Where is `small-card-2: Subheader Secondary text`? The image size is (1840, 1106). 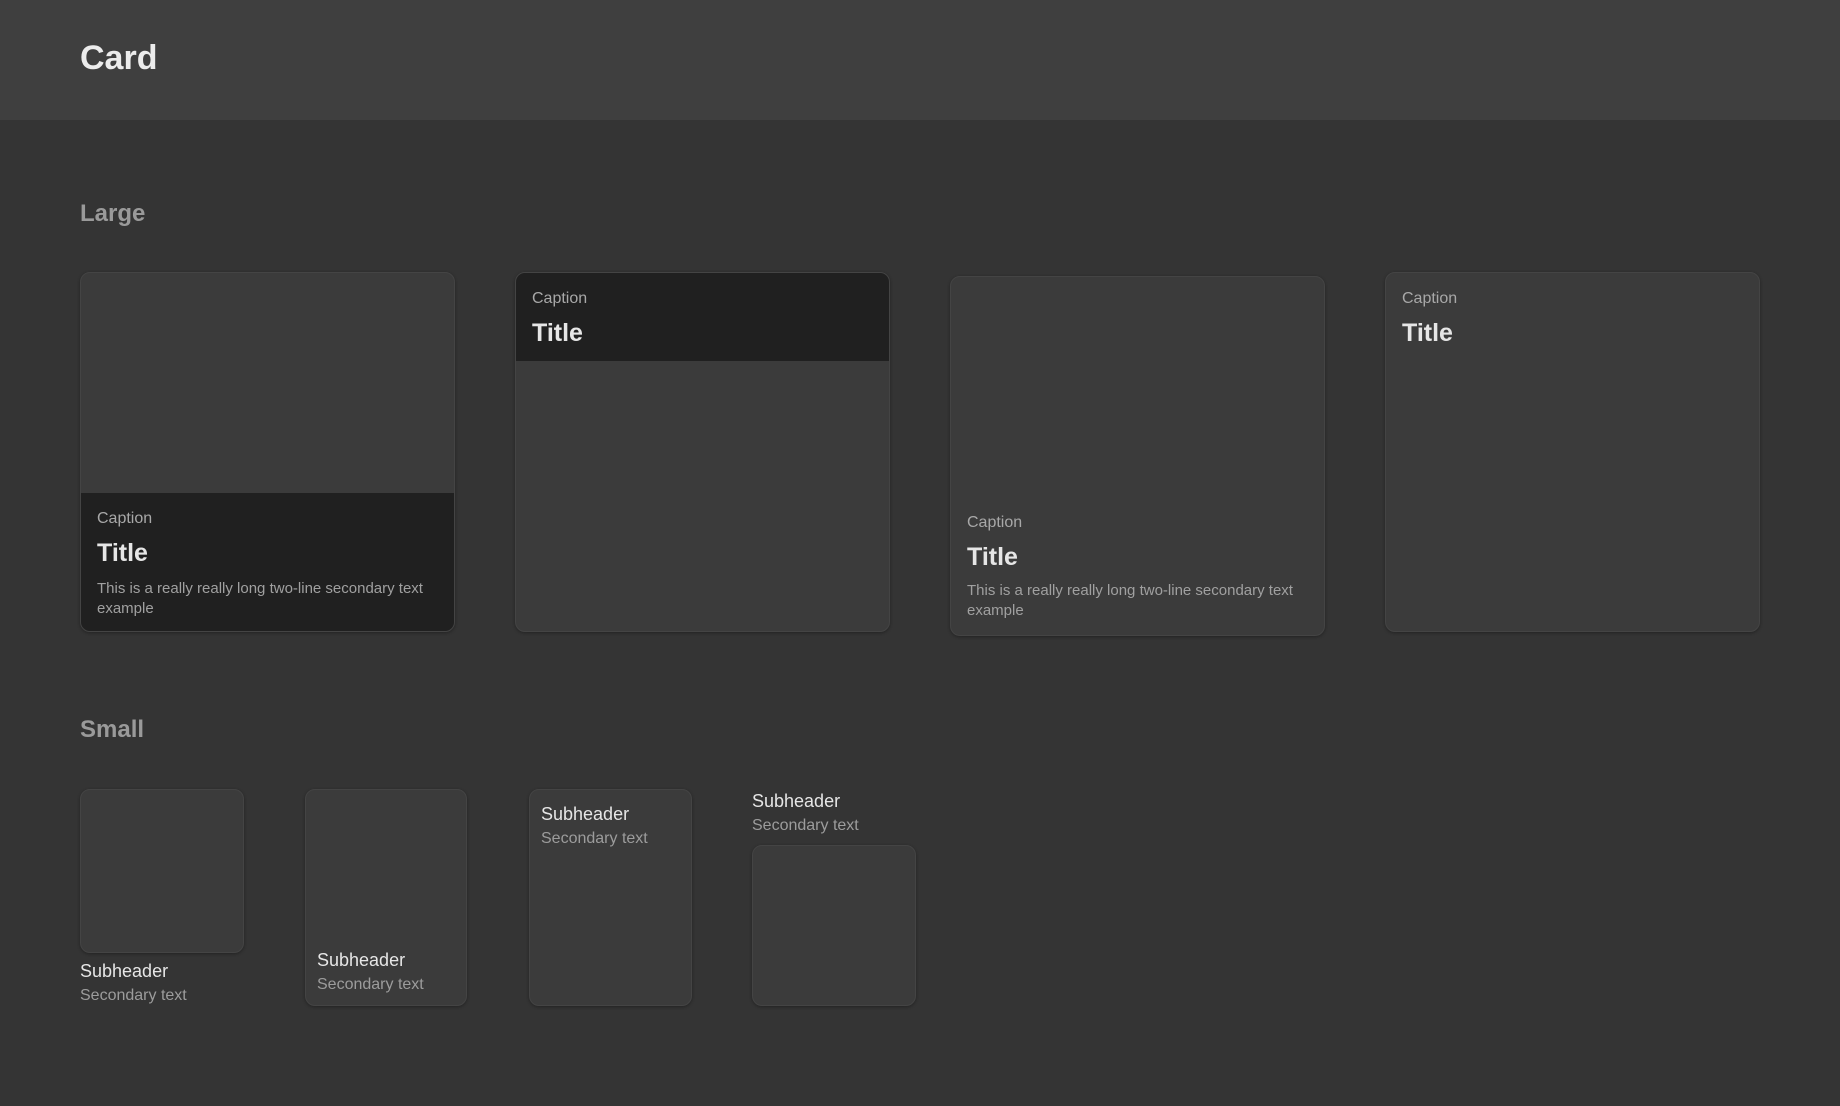
small-card-2: Subheader Secondary text is located at coordinates (386, 897).